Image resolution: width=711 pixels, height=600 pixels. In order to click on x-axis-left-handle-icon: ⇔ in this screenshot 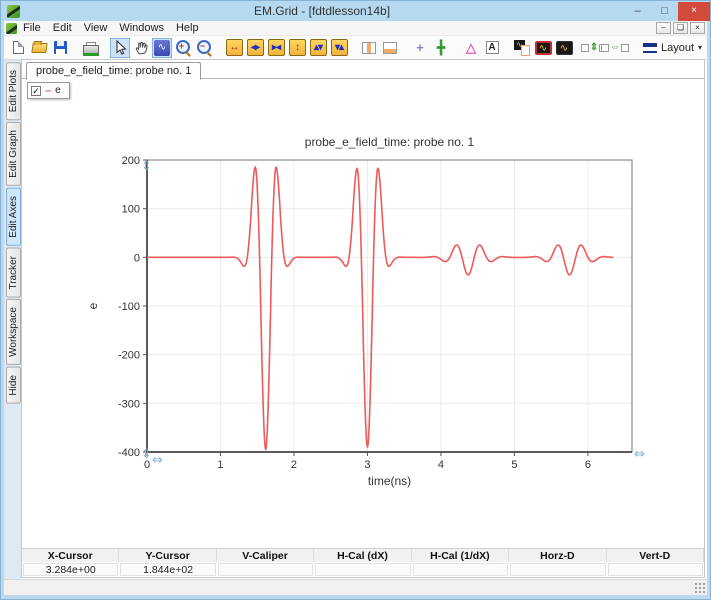, I will do `click(157, 460)`.